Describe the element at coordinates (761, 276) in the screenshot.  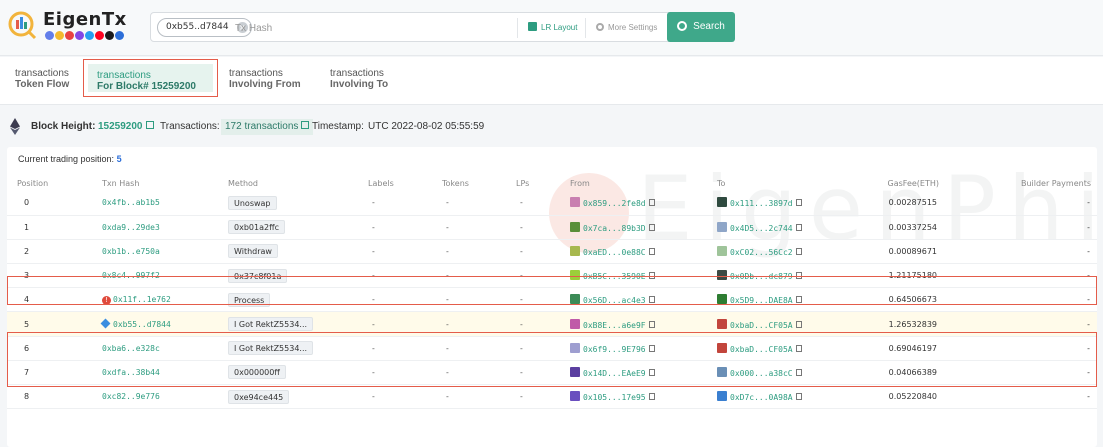
I see `to-address-link: 0x0Db...dc879` at that location.